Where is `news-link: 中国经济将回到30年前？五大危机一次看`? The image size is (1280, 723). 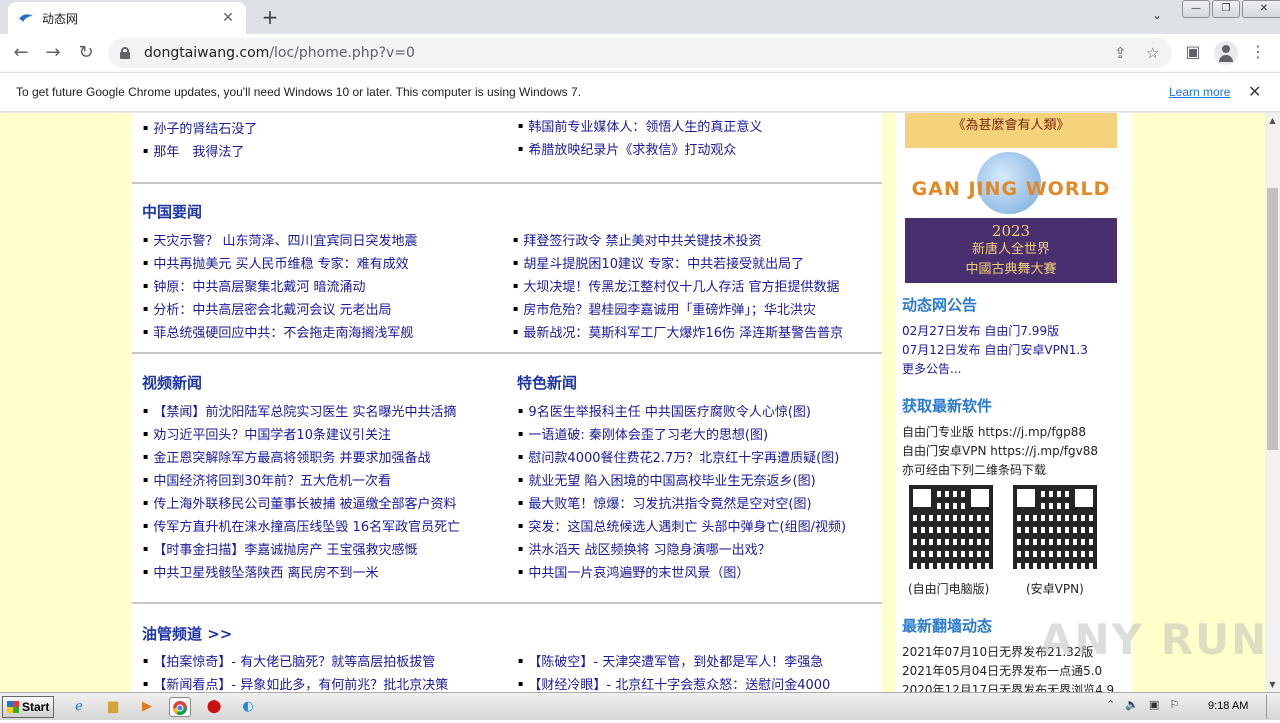
news-link: 中国经济将回到30年前？五大危机一次看 is located at coordinates (318, 479).